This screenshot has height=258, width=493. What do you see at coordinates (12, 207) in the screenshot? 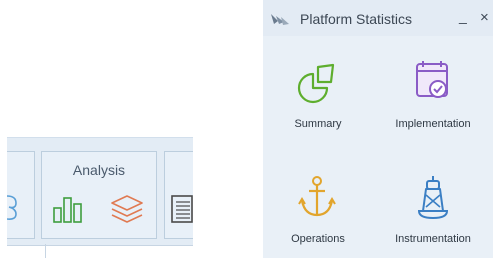
I see `link-icon` at bounding box center [12, 207].